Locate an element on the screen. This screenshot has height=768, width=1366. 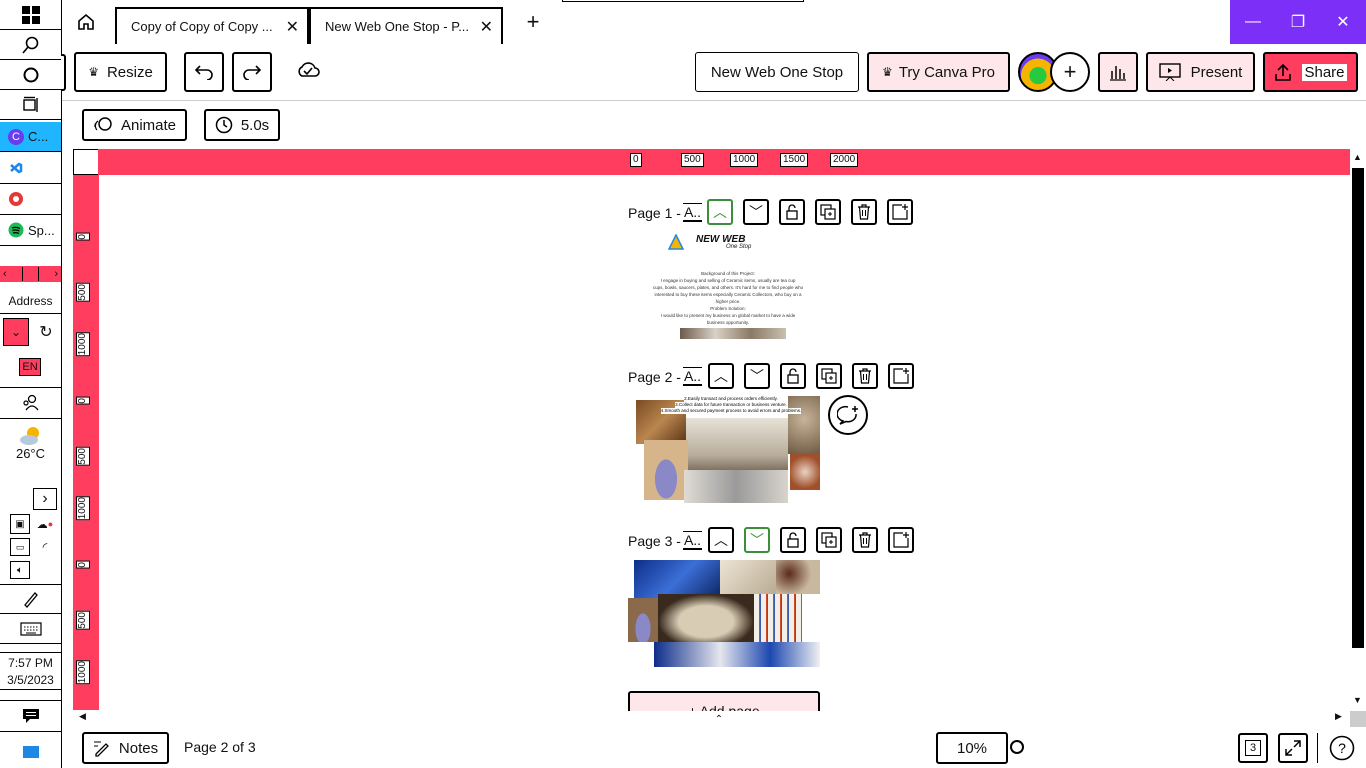
add-page-icon is located at coordinates (901, 376).